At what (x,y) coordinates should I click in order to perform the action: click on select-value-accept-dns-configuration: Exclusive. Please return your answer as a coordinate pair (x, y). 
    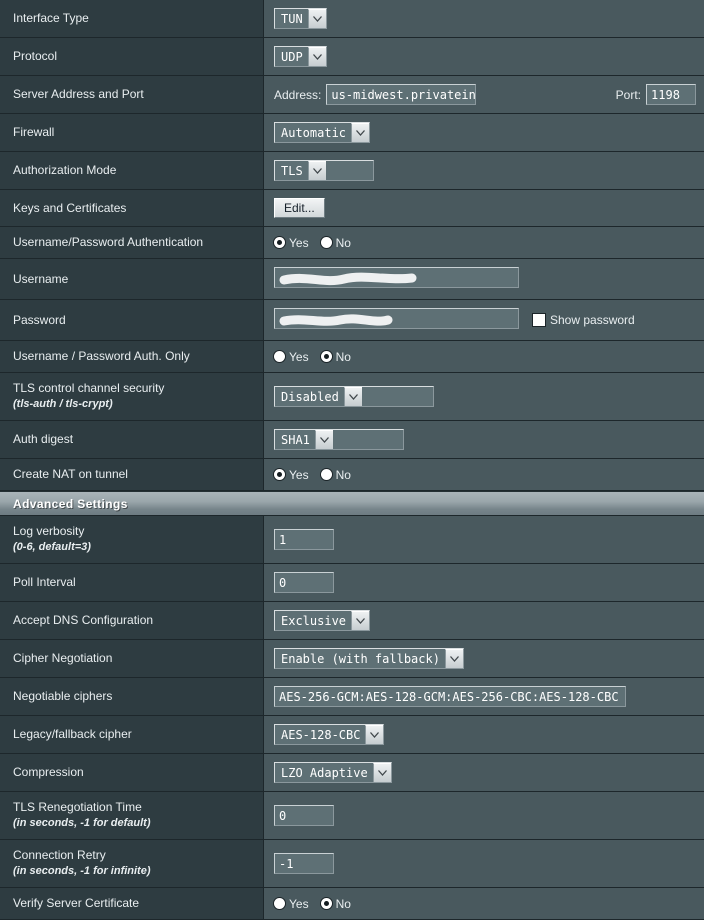
    Looking at the image, I should click on (314, 620).